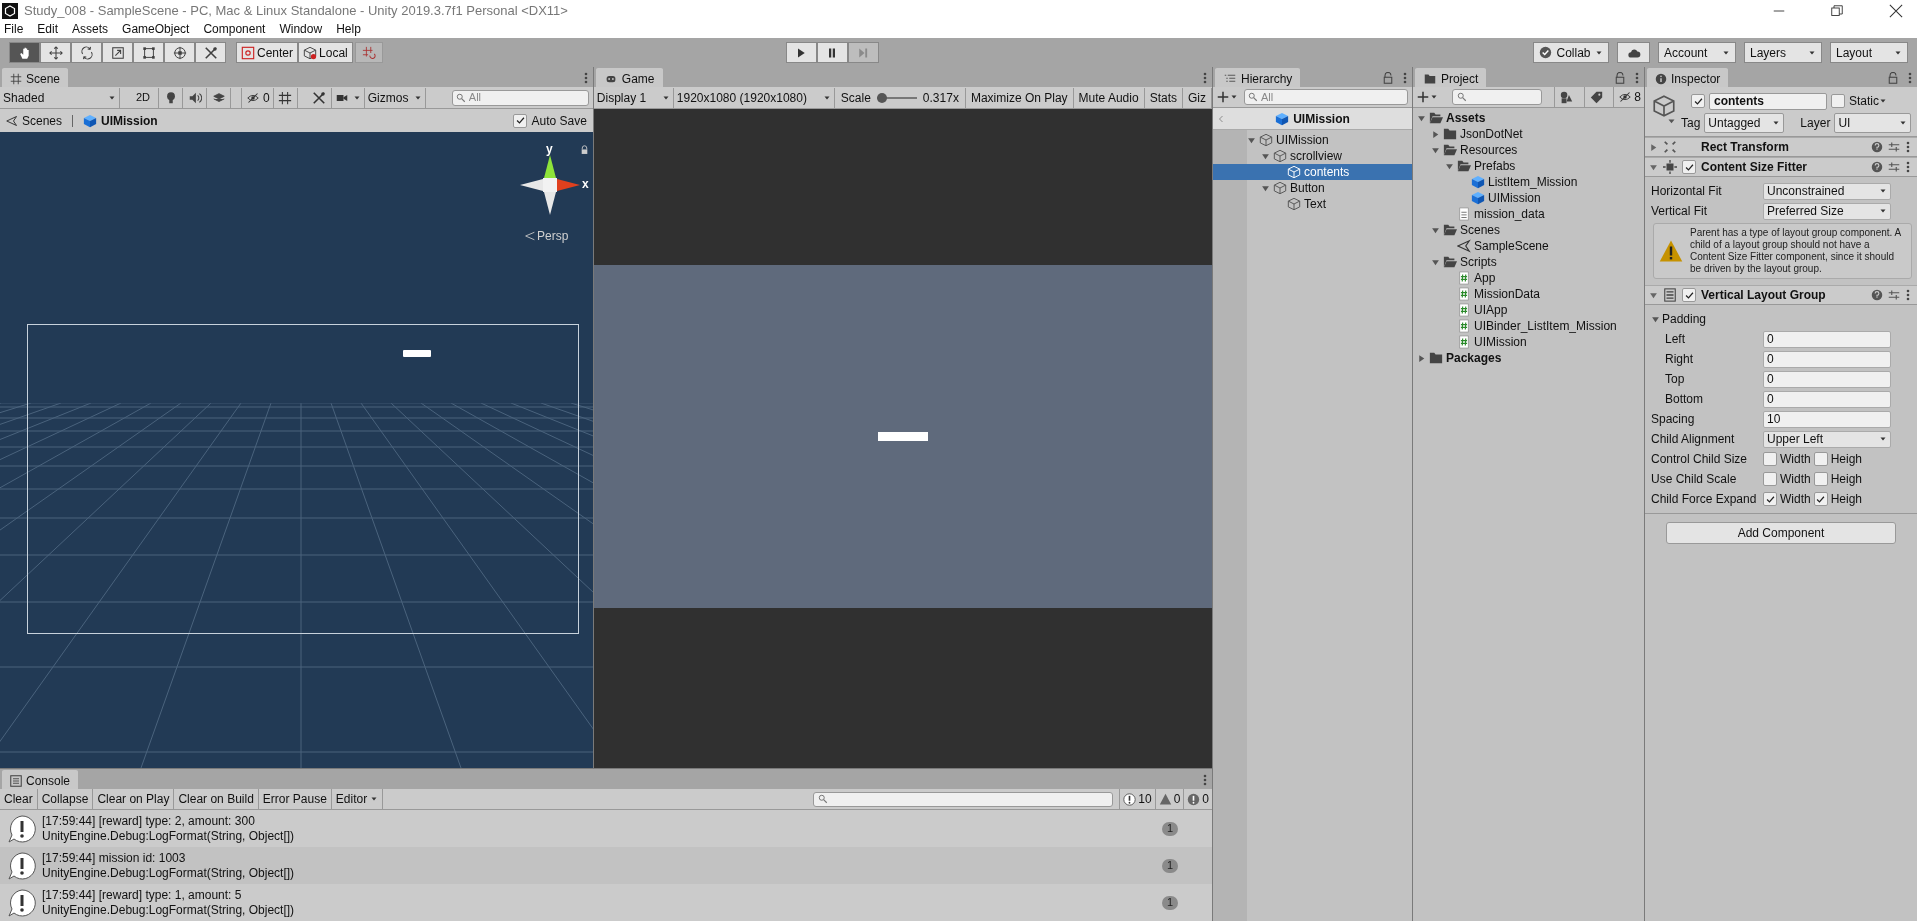  What do you see at coordinates (1781, 167) in the screenshot?
I see `component-header: Content Size Fitter` at bounding box center [1781, 167].